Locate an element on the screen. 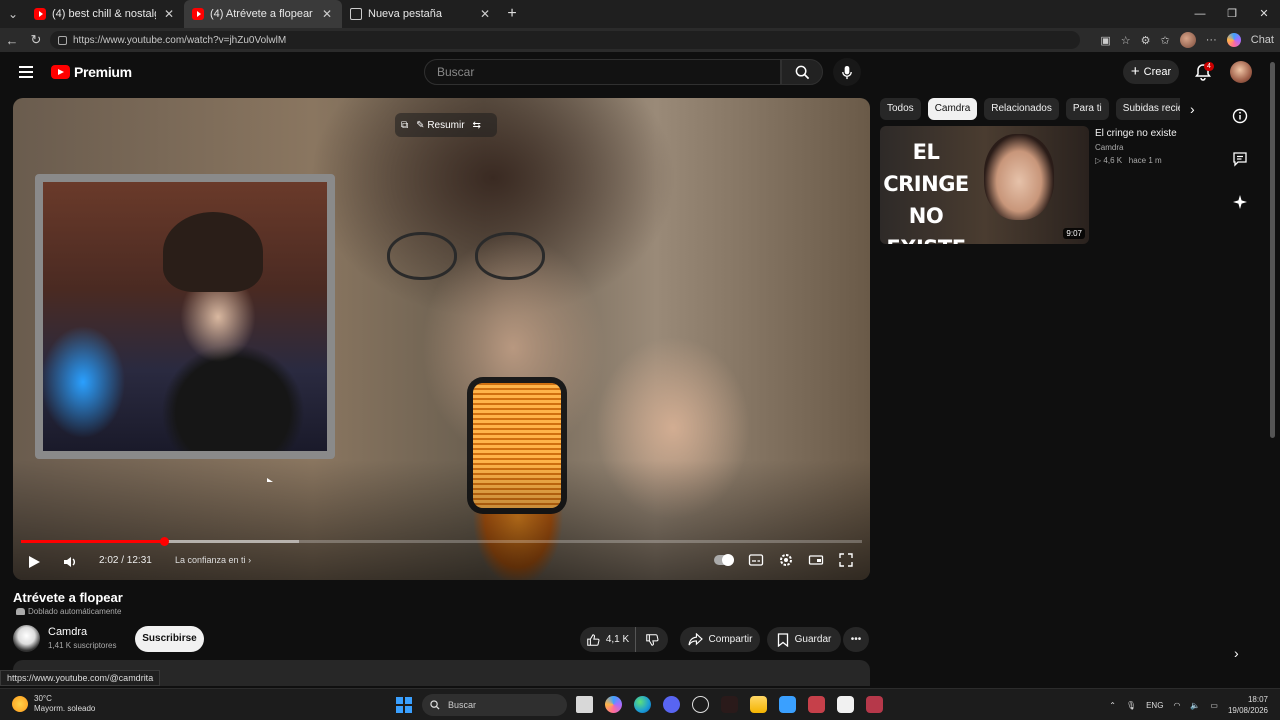 The image size is (1280, 720). create-button: + Crear is located at coordinates (1151, 72).